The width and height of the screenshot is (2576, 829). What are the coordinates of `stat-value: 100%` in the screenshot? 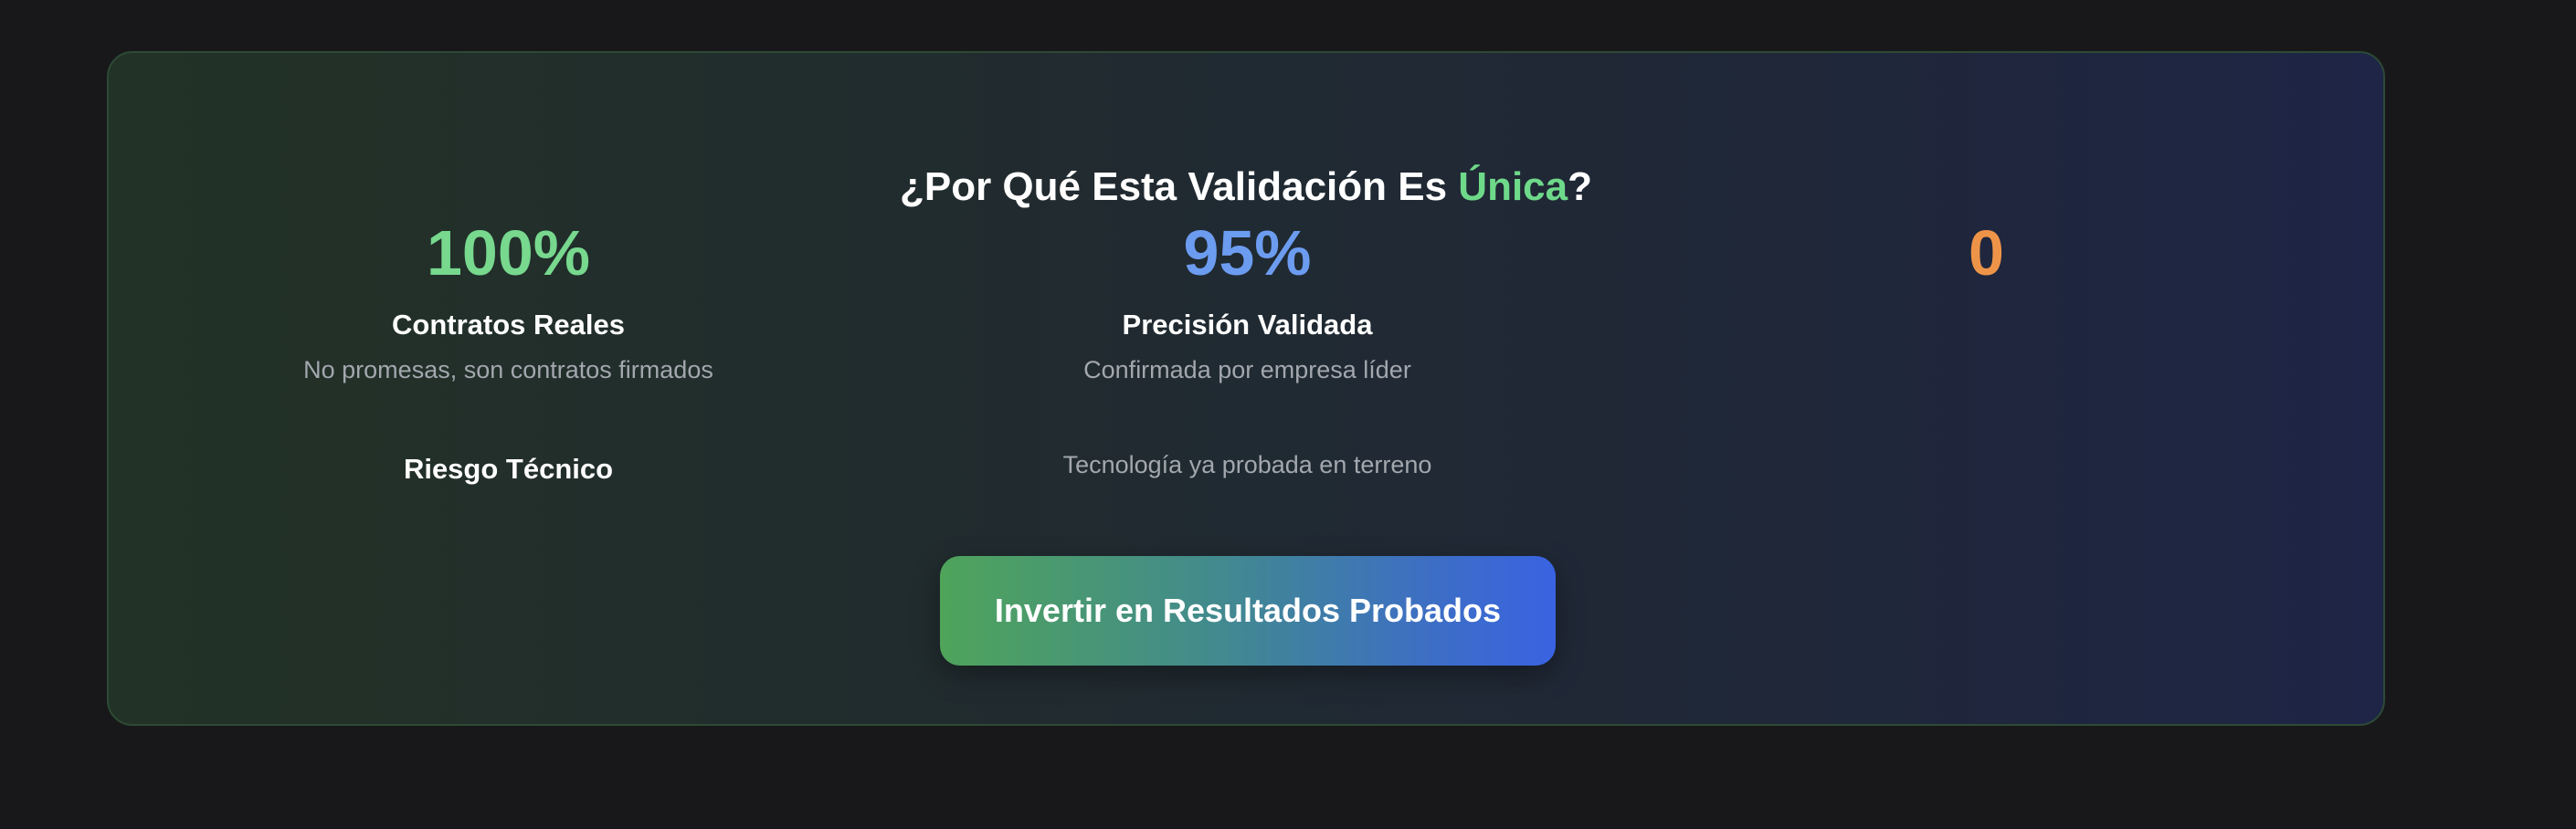 It's located at (509, 253).